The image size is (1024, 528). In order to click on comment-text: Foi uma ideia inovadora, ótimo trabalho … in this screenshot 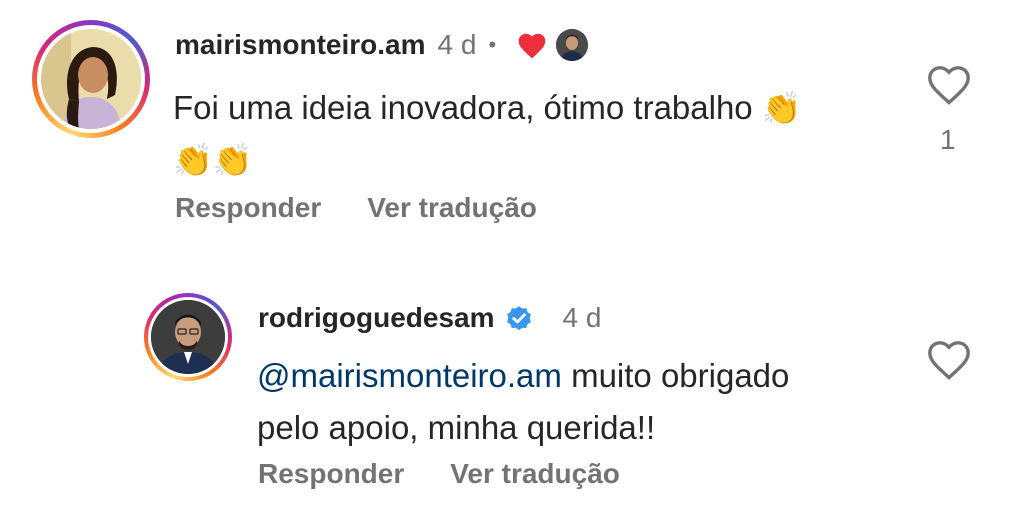, I will do `click(487, 133)`.